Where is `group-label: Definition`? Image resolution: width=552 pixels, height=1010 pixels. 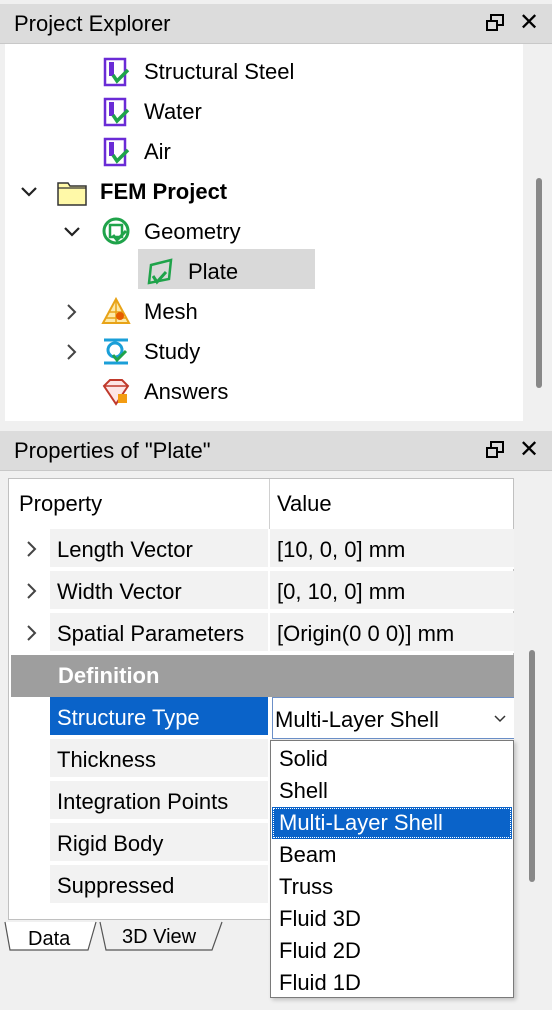
group-label: Definition is located at coordinates (109, 675).